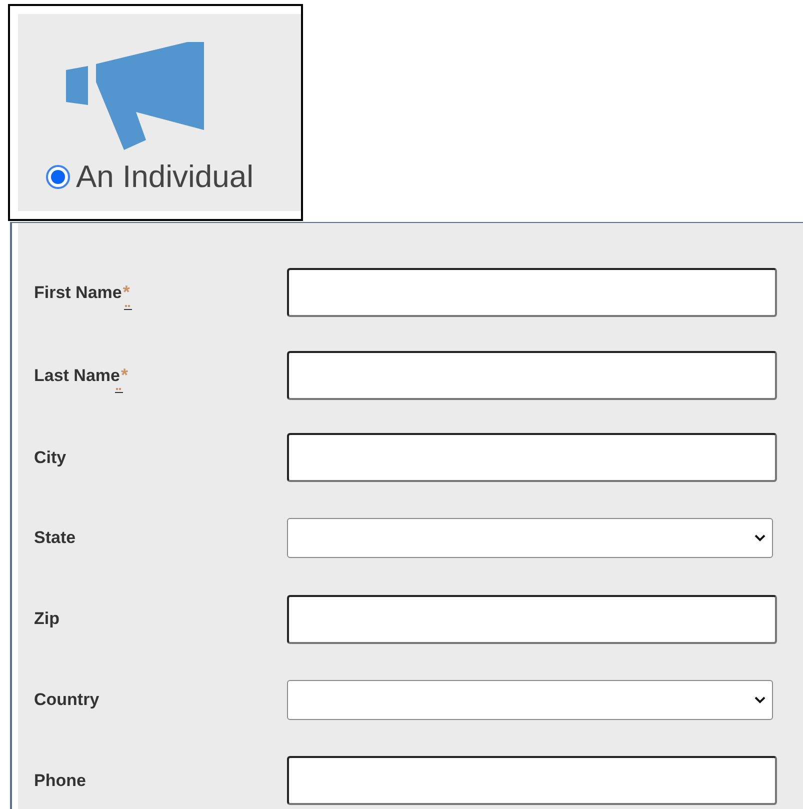  What do you see at coordinates (159, 112) in the screenshot?
I see `option-card: An Individual` at bounding box center [159, 112].